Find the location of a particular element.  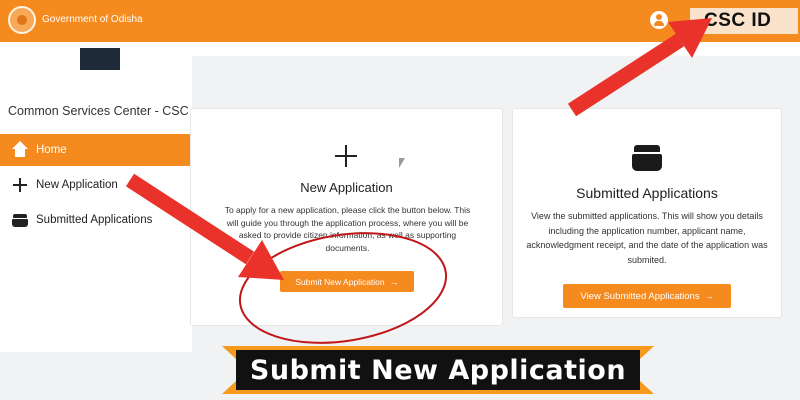

sidebar-item-submitted-applications: Submitted Applications is located at coordinates (96, 220).